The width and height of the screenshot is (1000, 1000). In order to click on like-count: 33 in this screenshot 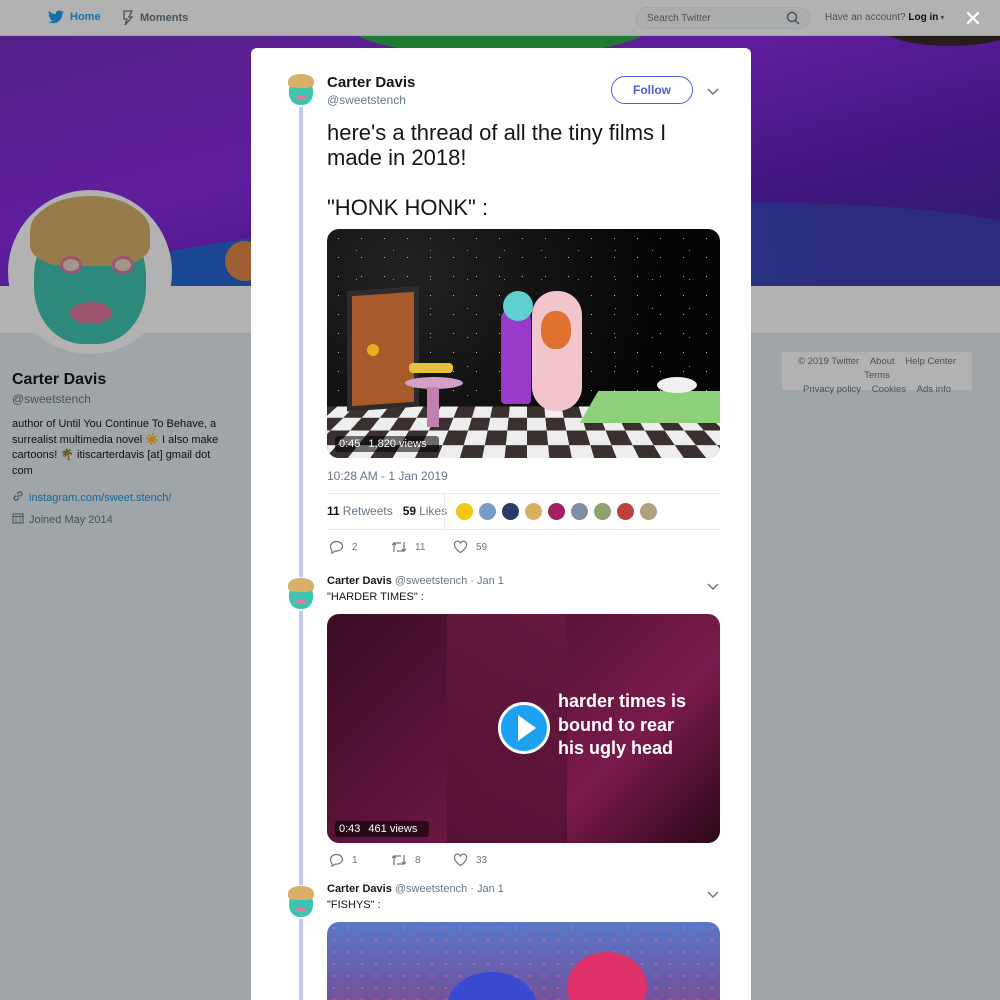, I will do `click(482, 860)`.